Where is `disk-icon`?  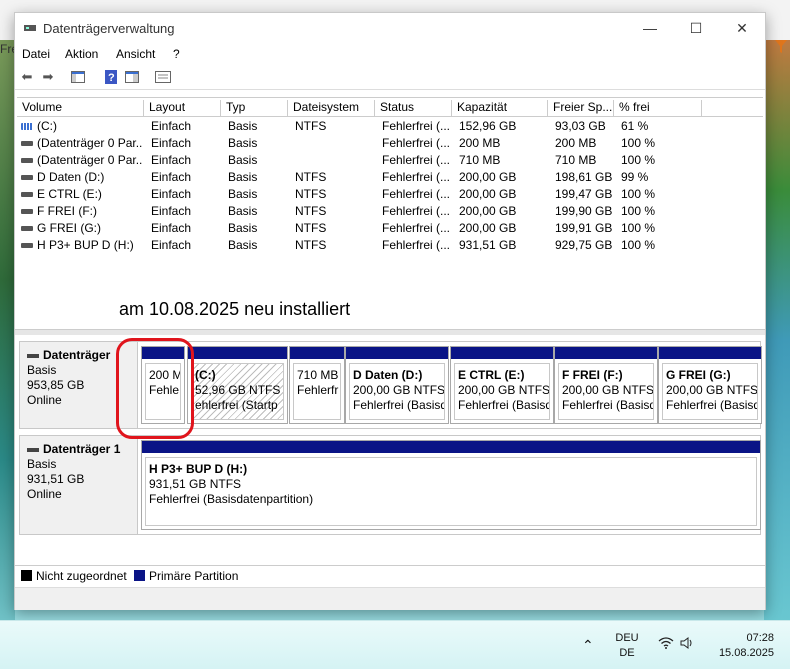
disk-icon is located at coordinates (33, 449).